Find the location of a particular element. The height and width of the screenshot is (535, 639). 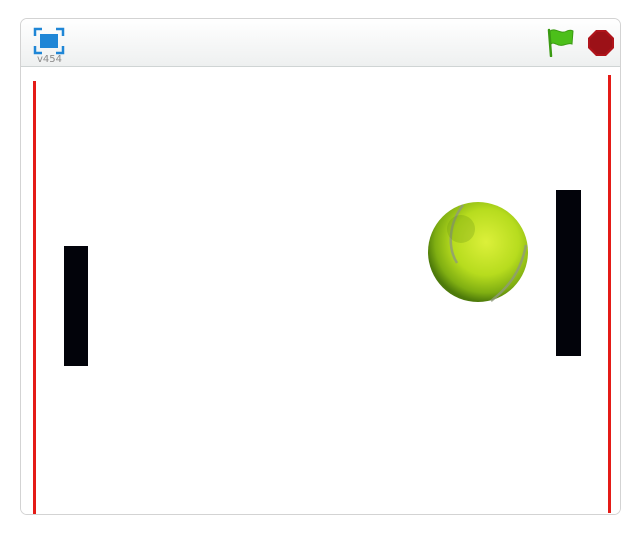

right-paddle is located at coordinates (568, 273).